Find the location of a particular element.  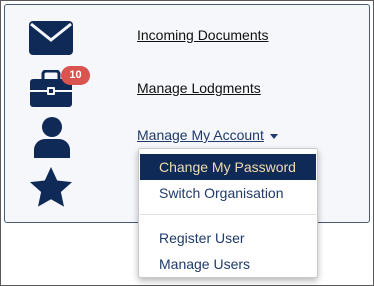

user-icon is located at coordinates (52, 138).